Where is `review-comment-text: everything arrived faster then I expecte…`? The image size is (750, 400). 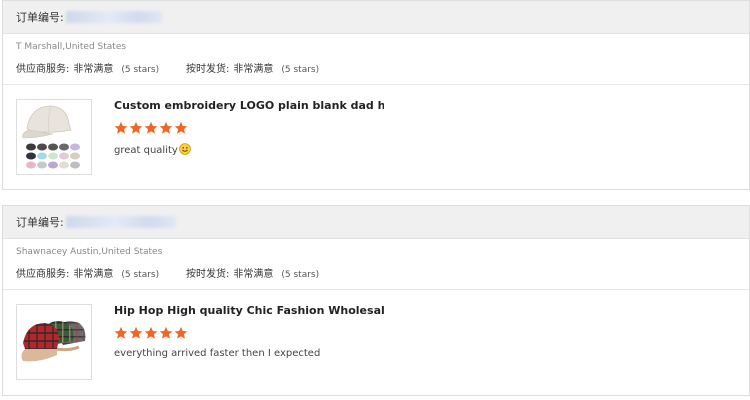 review-comment-text: everything arrived faster then I expecte… is located at coordinates (217, 353).